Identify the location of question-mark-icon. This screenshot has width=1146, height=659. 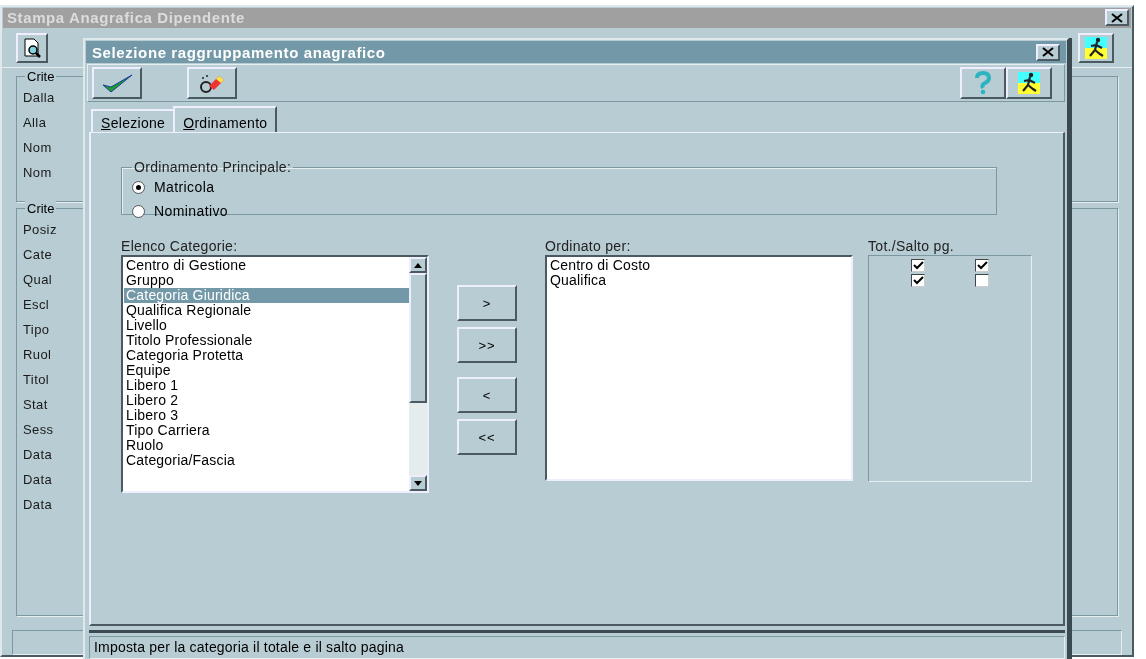
(983, 83).